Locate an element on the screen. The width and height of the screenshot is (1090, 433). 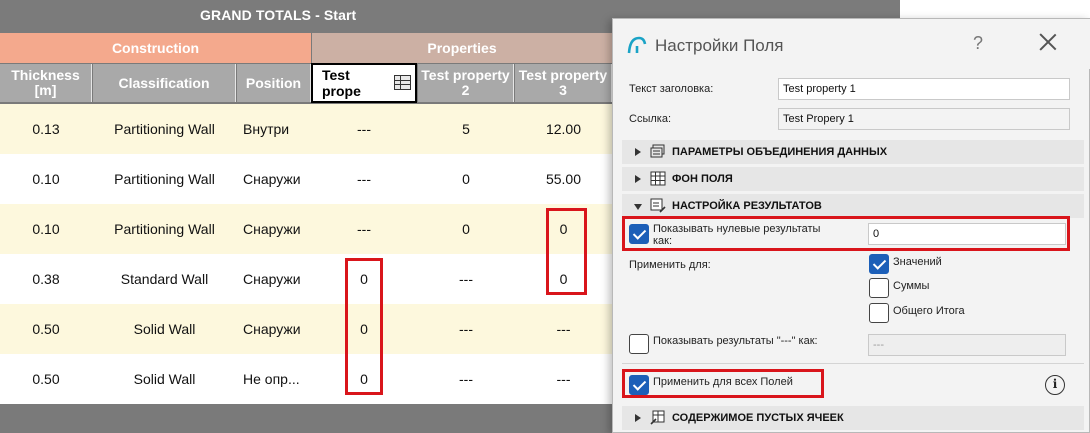
show-dash-label: Показывать результаты "---" как: is located at coordinates (735, 341).